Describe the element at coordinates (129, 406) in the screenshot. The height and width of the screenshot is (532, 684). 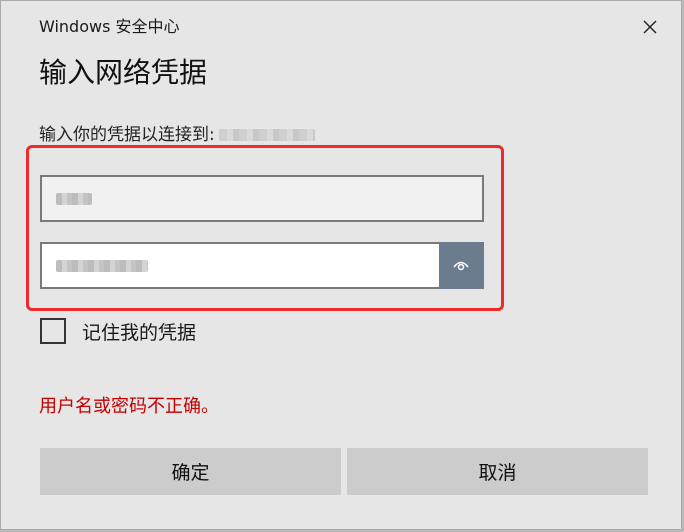
I see `error-message: 用户名或密码不正确。` at that location.